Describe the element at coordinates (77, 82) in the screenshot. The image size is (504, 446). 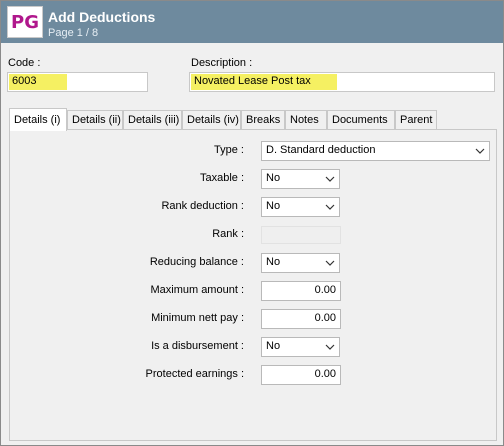
I see `code-input: 6003` at that location.